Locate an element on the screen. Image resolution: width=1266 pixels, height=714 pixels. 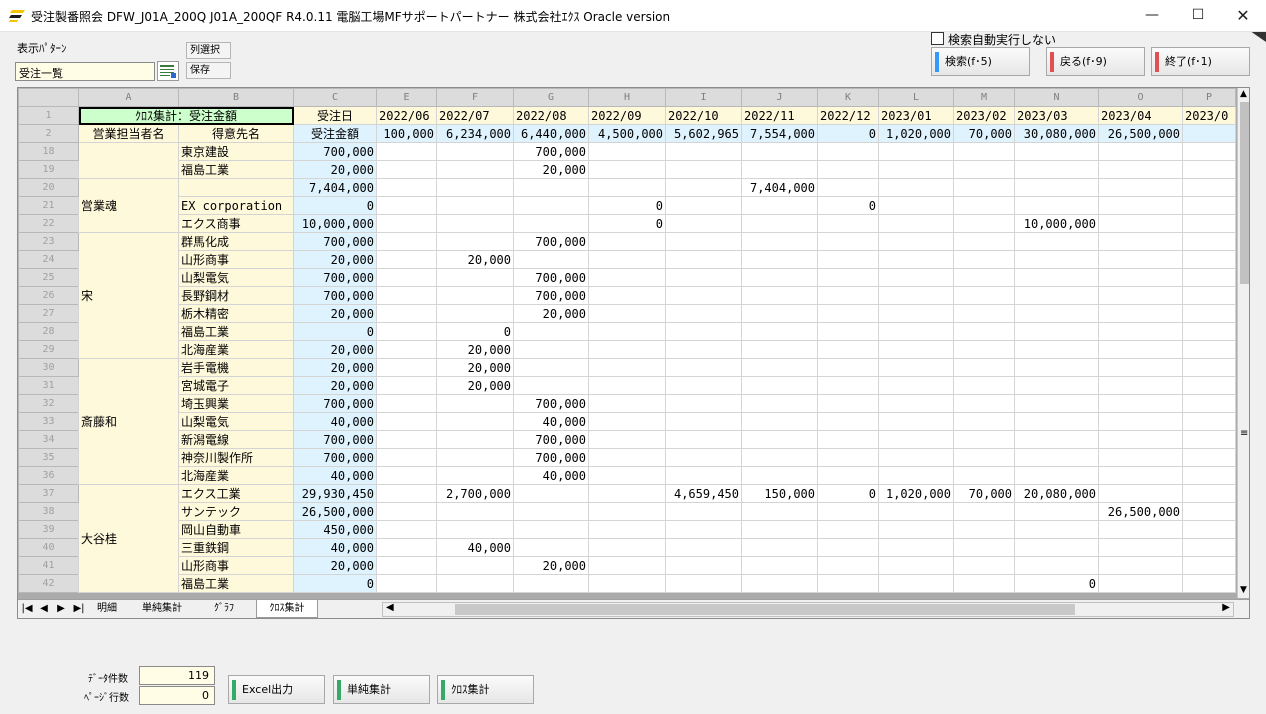
column-header: I is located at coordinates (703, 97).